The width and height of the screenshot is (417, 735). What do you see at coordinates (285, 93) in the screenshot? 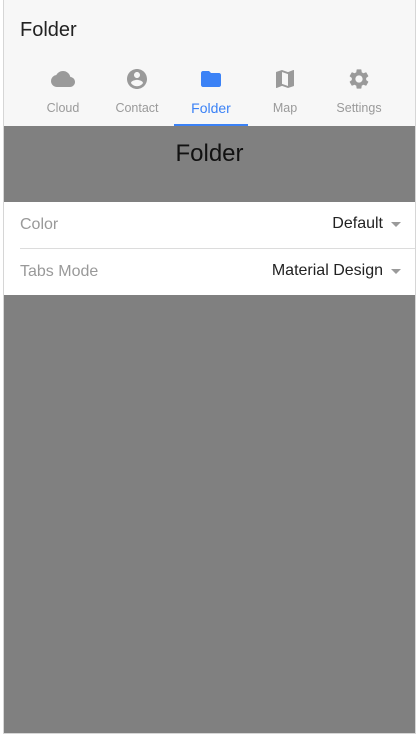
I see `tab-map: Map` at bounding box center [285, 93].